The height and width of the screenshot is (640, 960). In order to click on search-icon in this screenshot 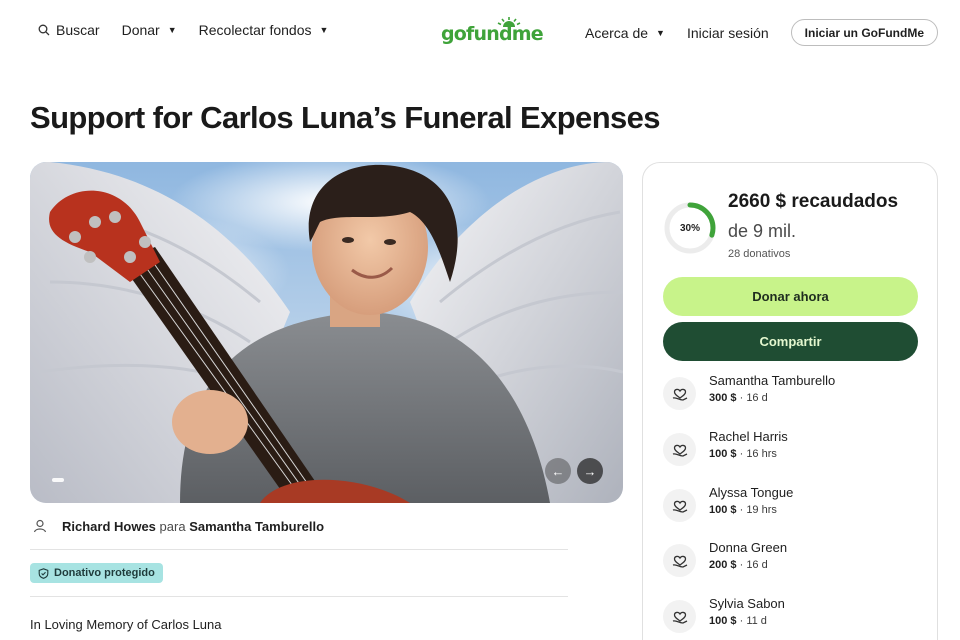, I will do `click(44, 30)`.